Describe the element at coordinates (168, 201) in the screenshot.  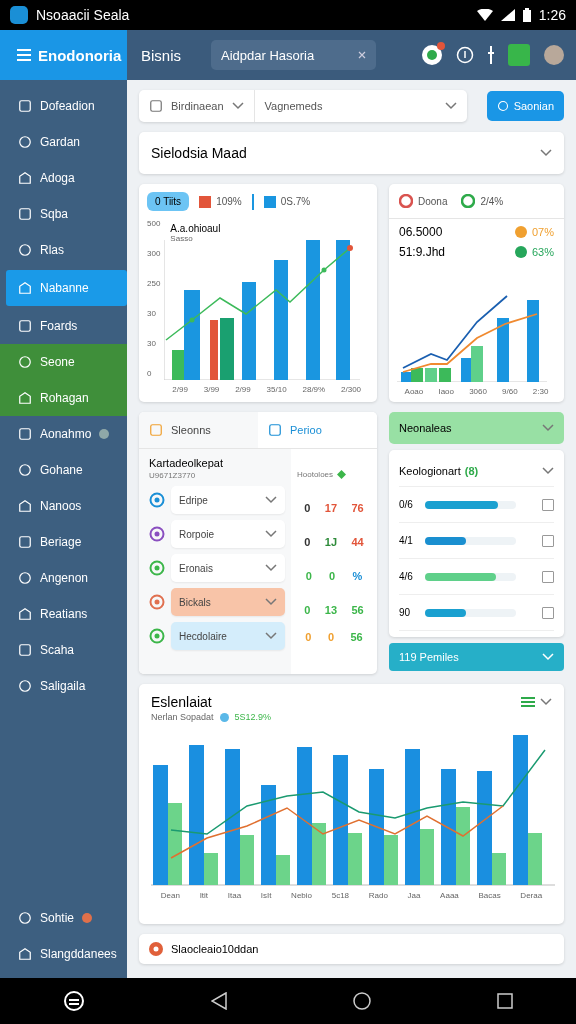
I see `filter-chip: 0 Tiits` at that location.